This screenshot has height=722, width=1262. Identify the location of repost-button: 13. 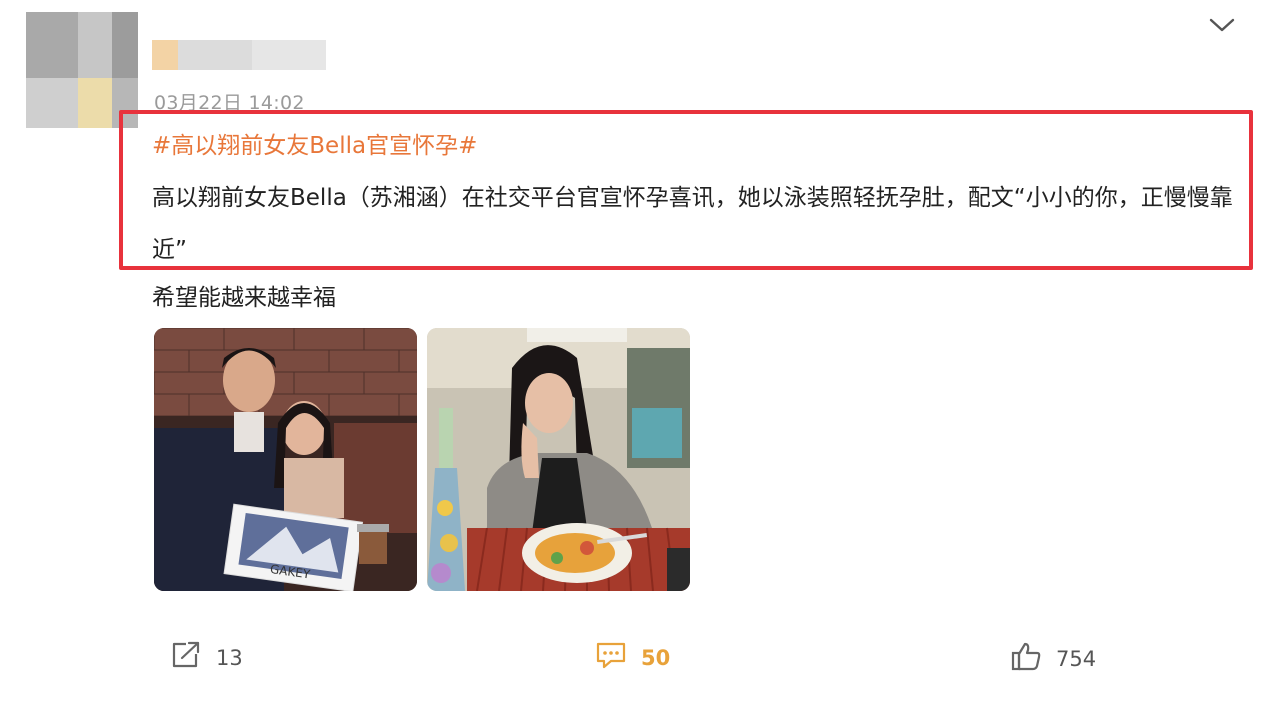
(206, 657).